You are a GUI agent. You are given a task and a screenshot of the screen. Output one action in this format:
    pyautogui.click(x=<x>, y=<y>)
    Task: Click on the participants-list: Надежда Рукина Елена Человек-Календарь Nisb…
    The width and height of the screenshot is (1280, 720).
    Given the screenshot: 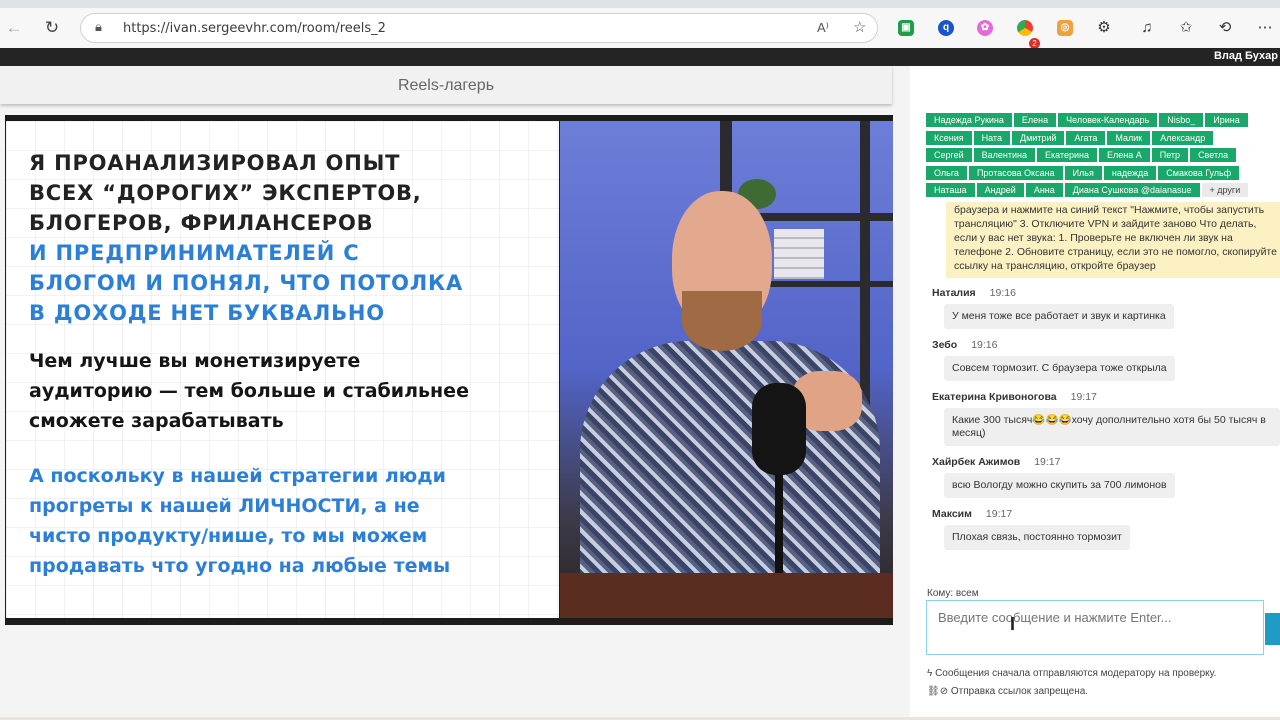 What is the action you would take?
    pyautogui.click(x=1103, y=157)
    